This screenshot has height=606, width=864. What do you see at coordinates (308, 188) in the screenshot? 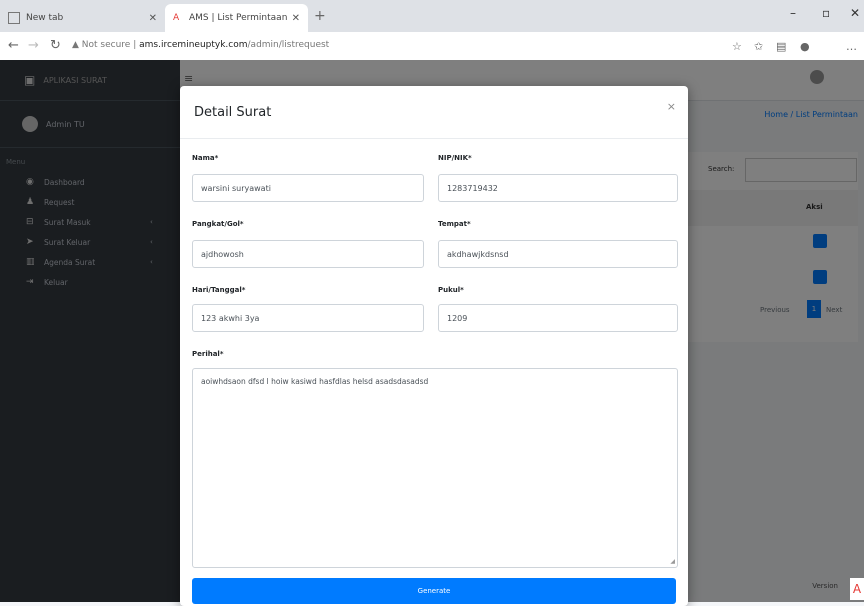
I see `nama-field: warsini suryawati` at bounding box center [308, 188].